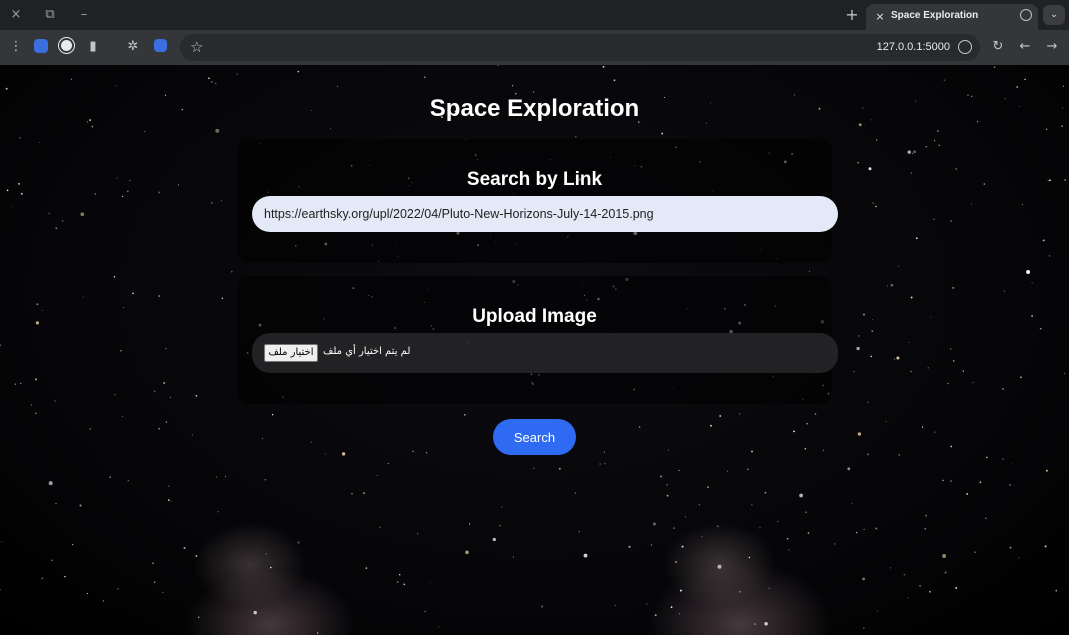 This screenshot has width=1069, height=635. I want to click on tab-space-exploration: × Space Exploration, so click(952, 17).